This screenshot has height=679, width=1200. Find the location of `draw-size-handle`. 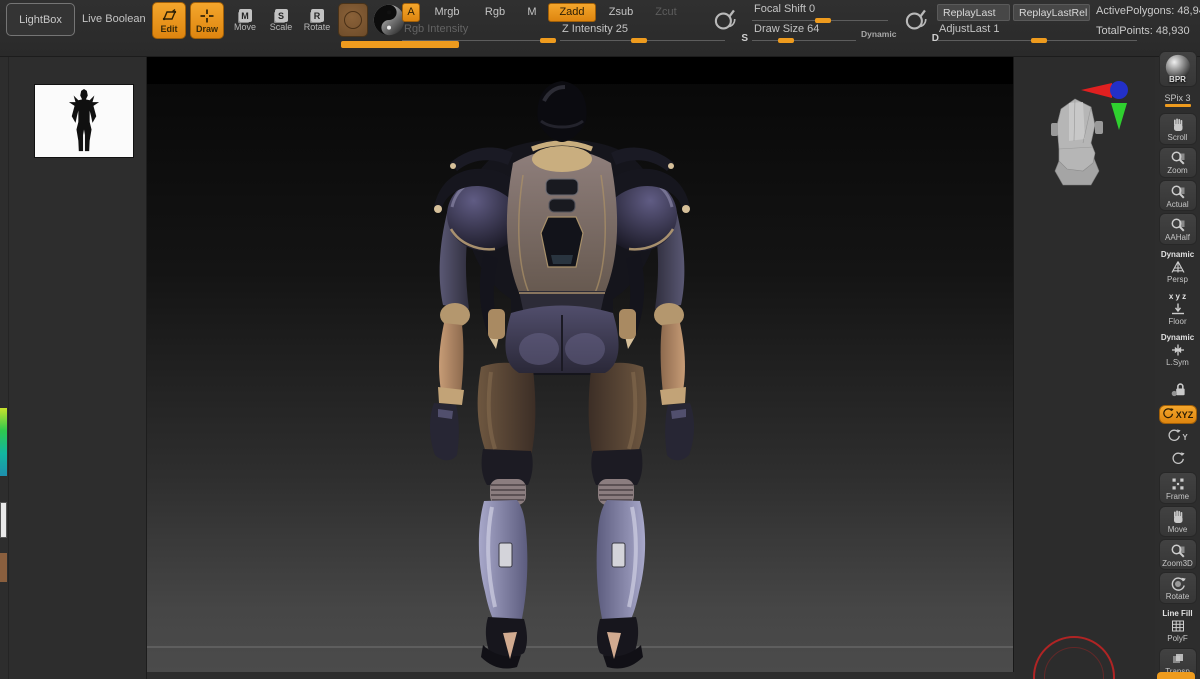

draw-size-handle is located at coordinates (786, 40).